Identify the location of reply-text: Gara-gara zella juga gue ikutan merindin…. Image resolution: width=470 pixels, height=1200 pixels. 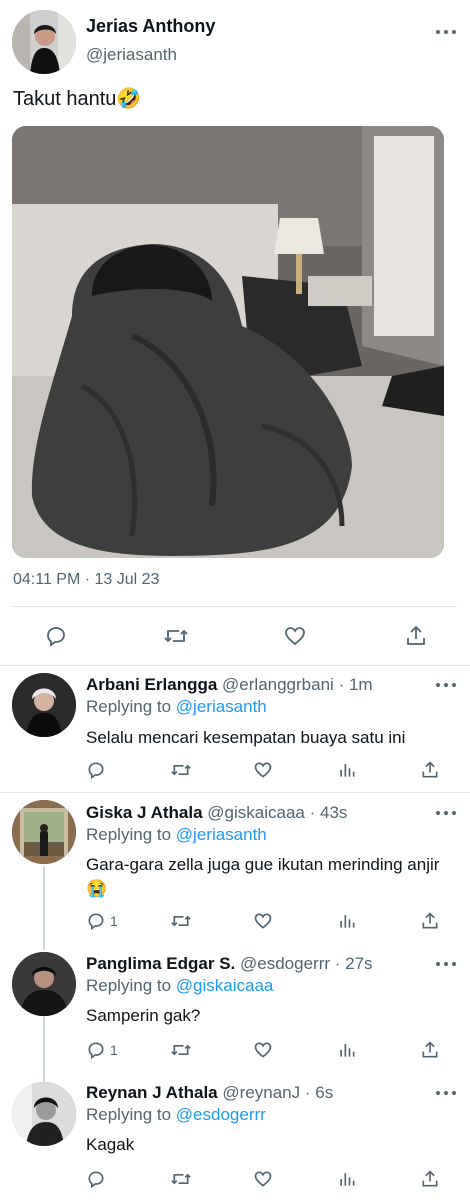
(263, 876).